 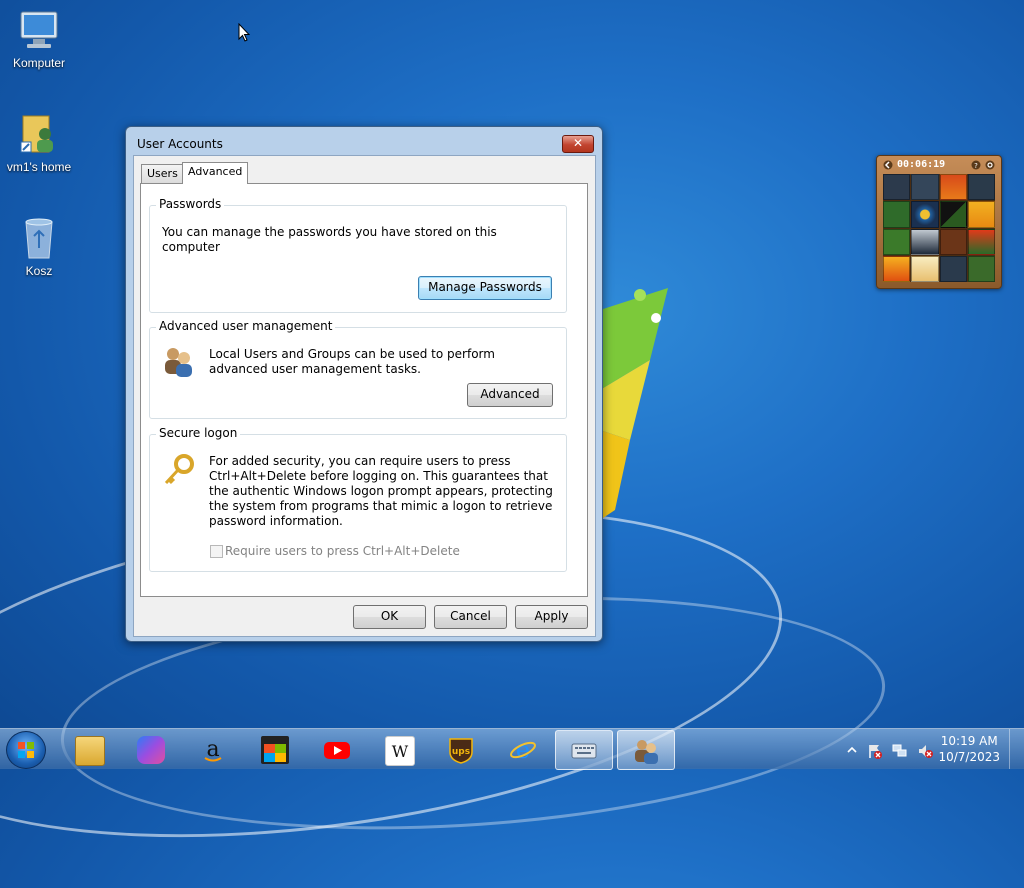 I want to click on manage-passwords-button: Manage Passwords, so click(x=485, y=288).